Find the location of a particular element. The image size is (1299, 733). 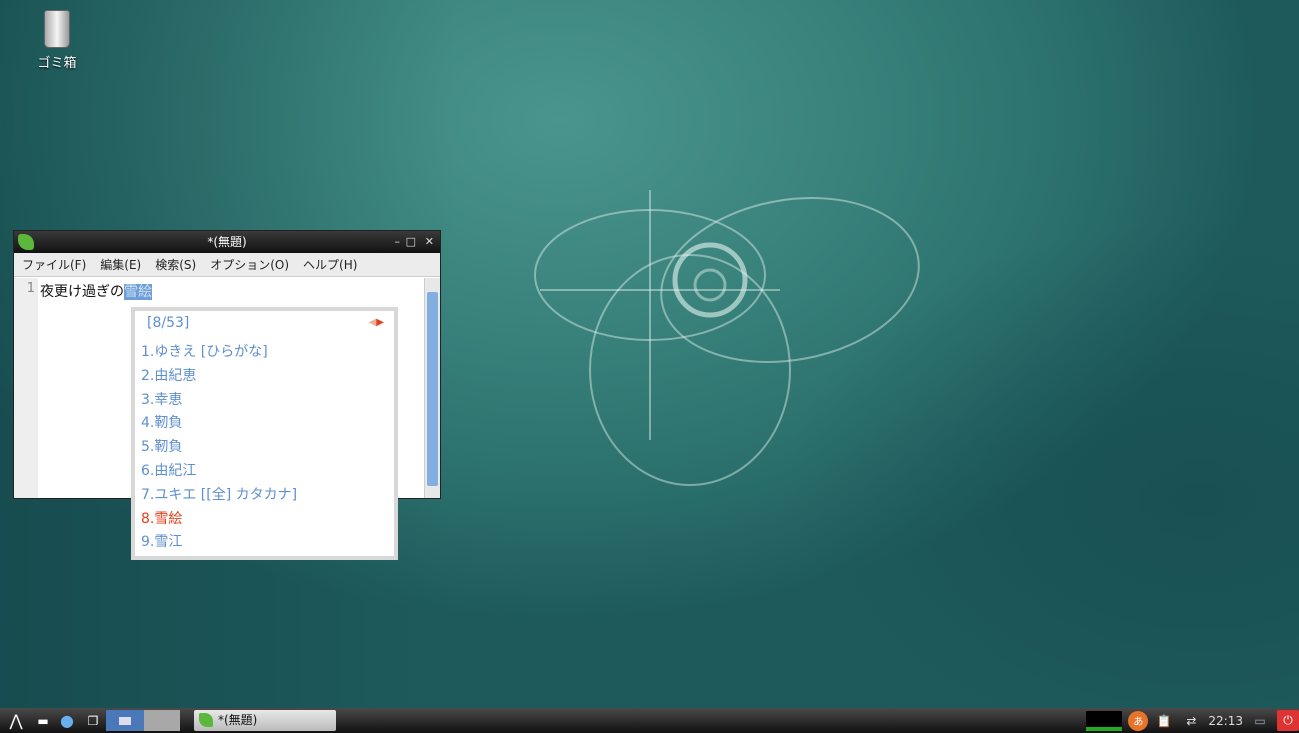

window-switcher-icon: ❐ is located at coordinates (93, 720).